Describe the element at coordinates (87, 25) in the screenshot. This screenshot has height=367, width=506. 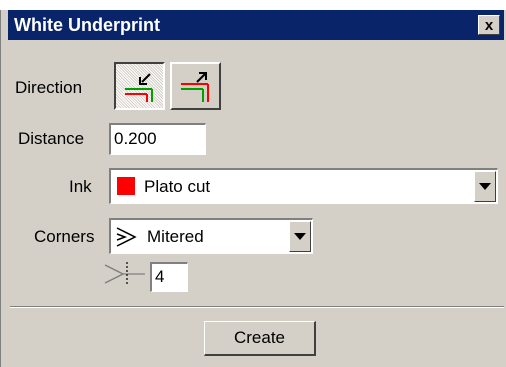
I see `window-title: White Underprint` at that location.